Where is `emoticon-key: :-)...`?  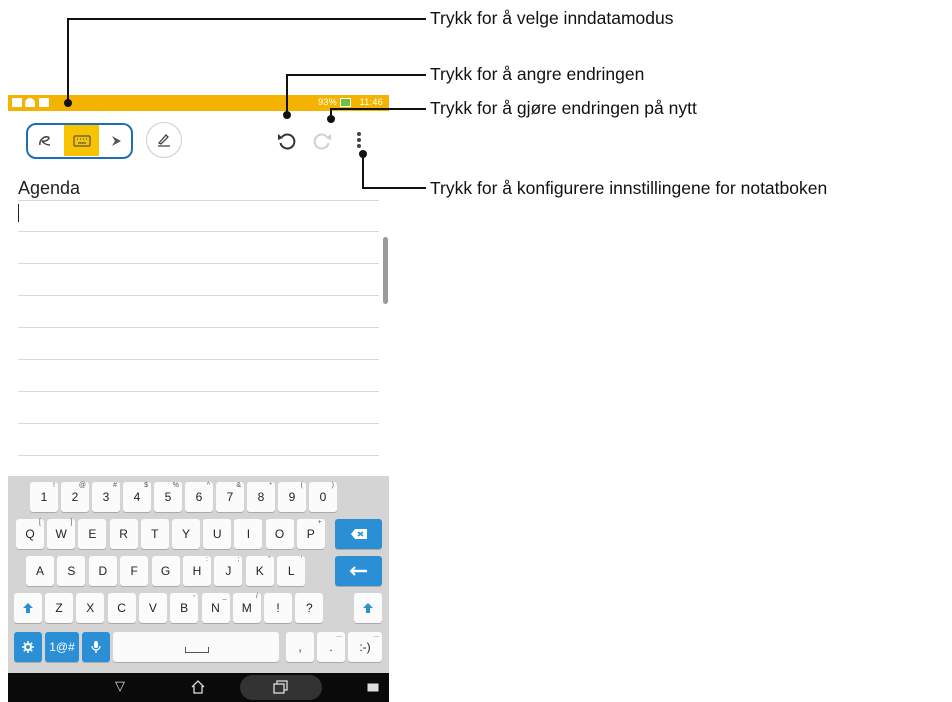
emoticon-key: :-)... is located at coordinates (365, 647).